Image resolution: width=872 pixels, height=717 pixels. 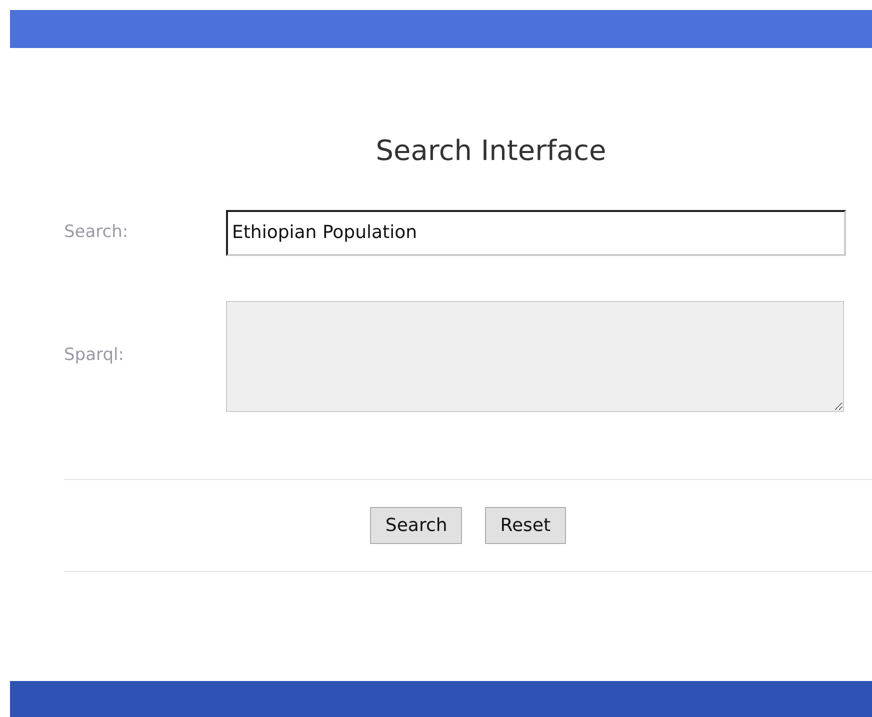 I want to click on search-button: Search, so click(x=416, y=525).